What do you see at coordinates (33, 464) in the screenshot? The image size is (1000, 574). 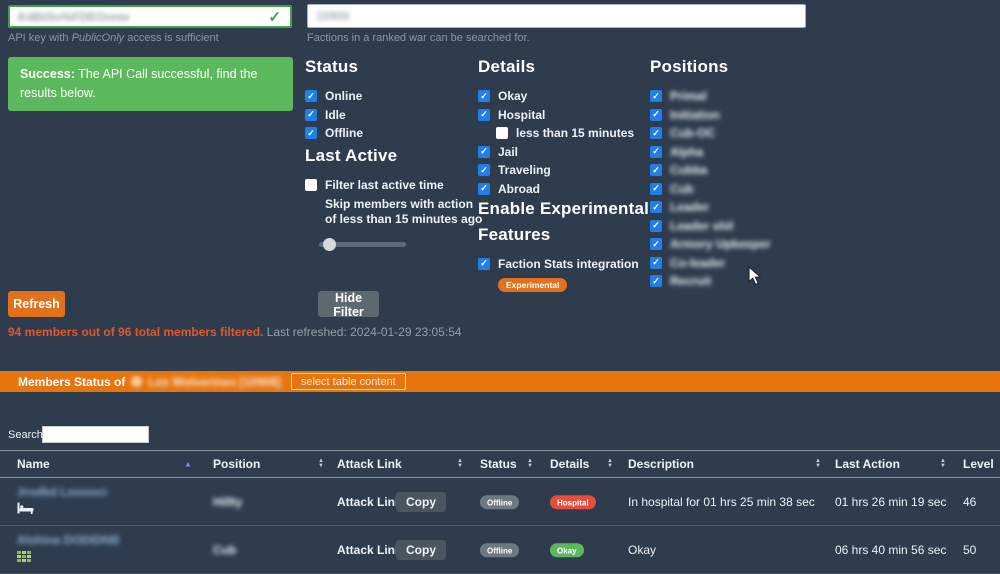 I see `column-header-name: Name` at bounding box center [33, 464].